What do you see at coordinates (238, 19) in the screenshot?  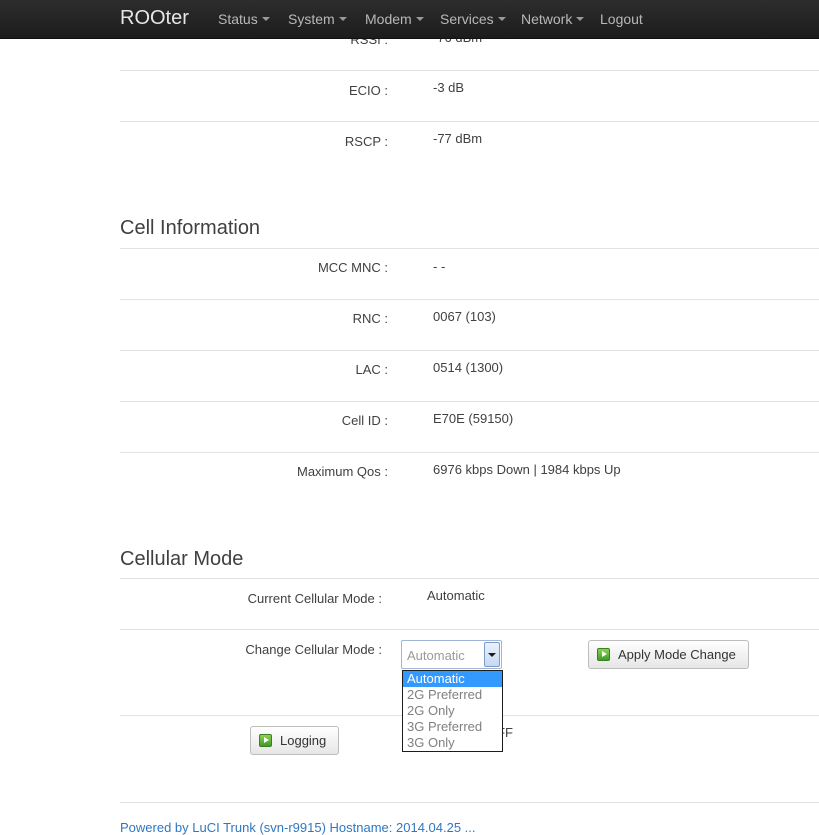 I see `nav-status-label: Status` at bounding box center [238, 19].